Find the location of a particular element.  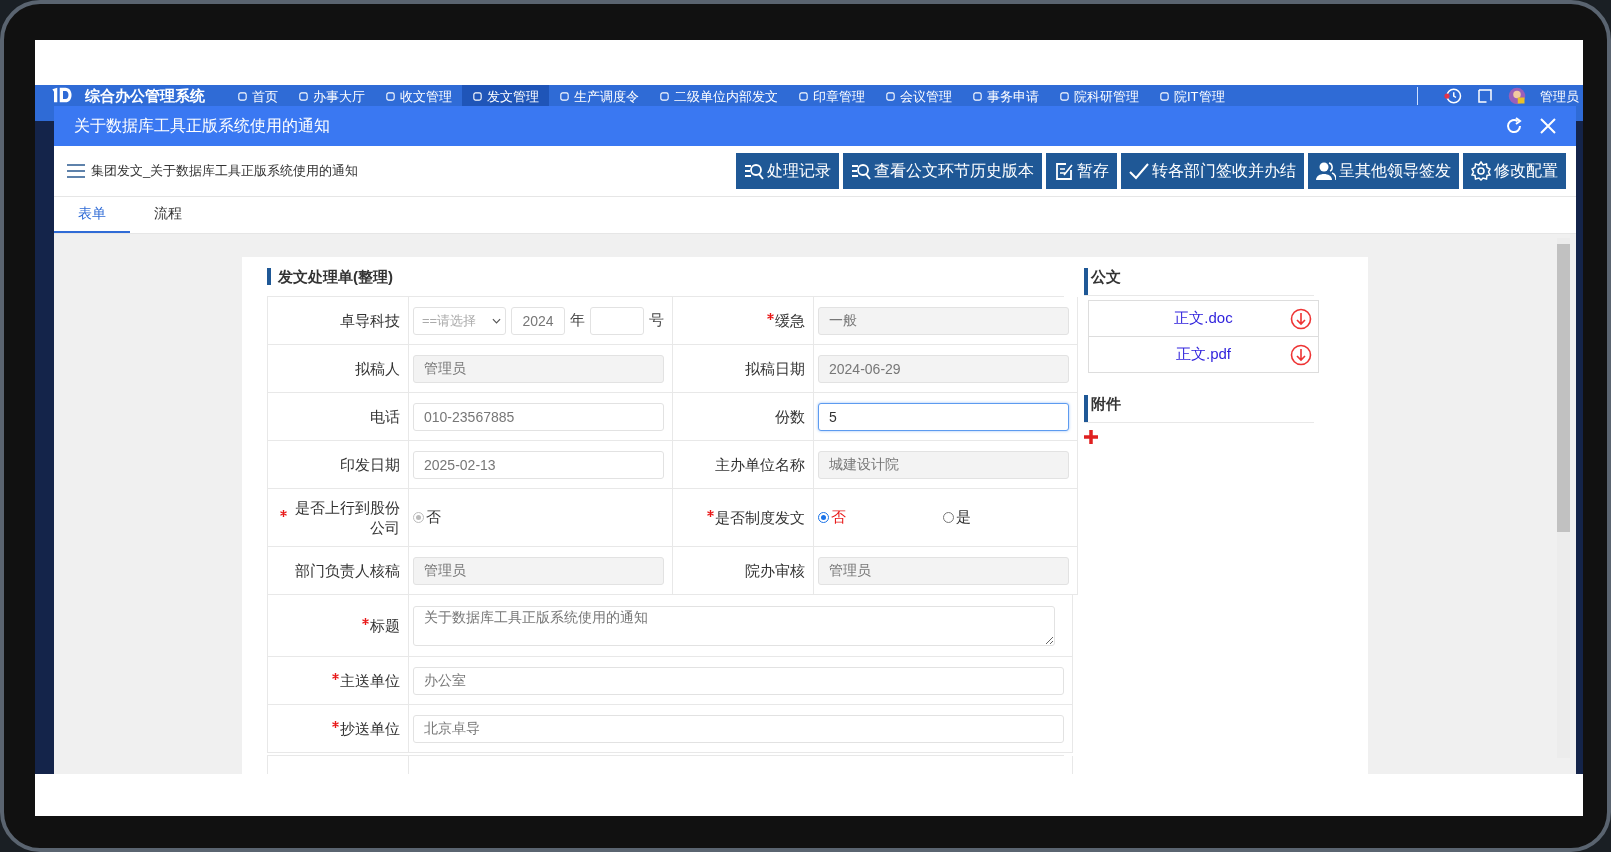

field-label: 是否制度发文 is located at coordinates (760, 517).